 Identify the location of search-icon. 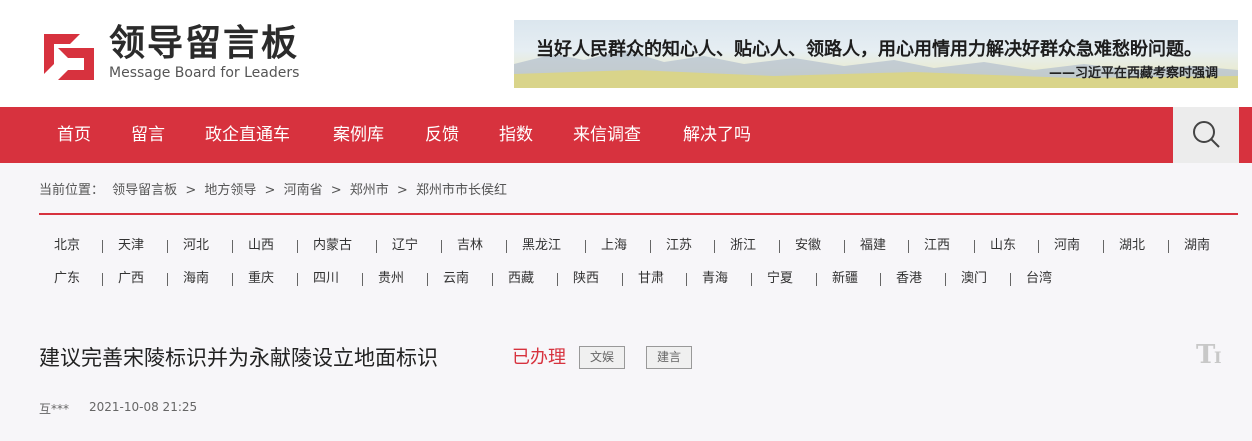
(1206, 134).